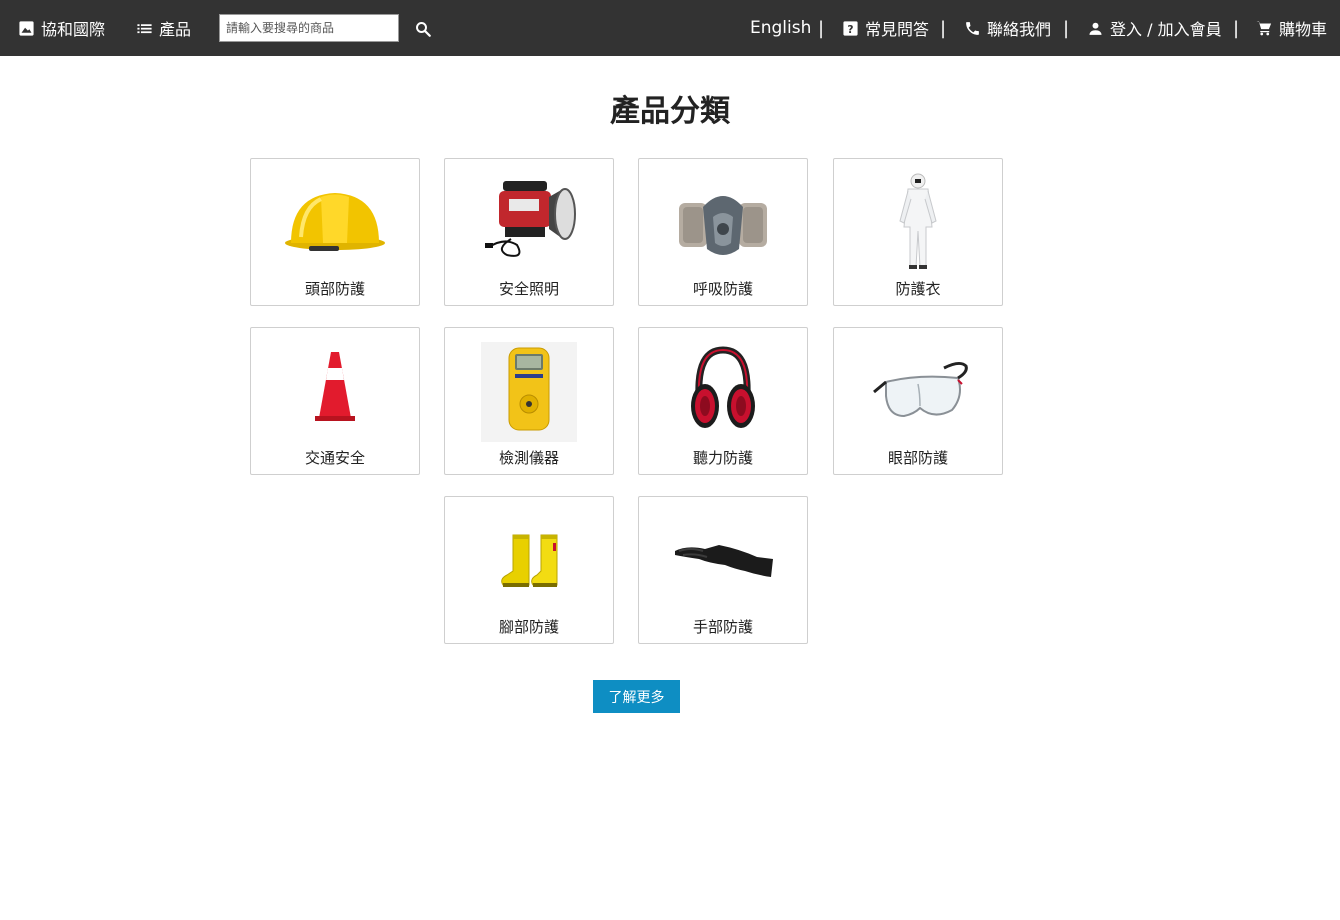 This screenshot has height=920, width=1340. I want to click on earmuffs-icon, so click(723, 387).